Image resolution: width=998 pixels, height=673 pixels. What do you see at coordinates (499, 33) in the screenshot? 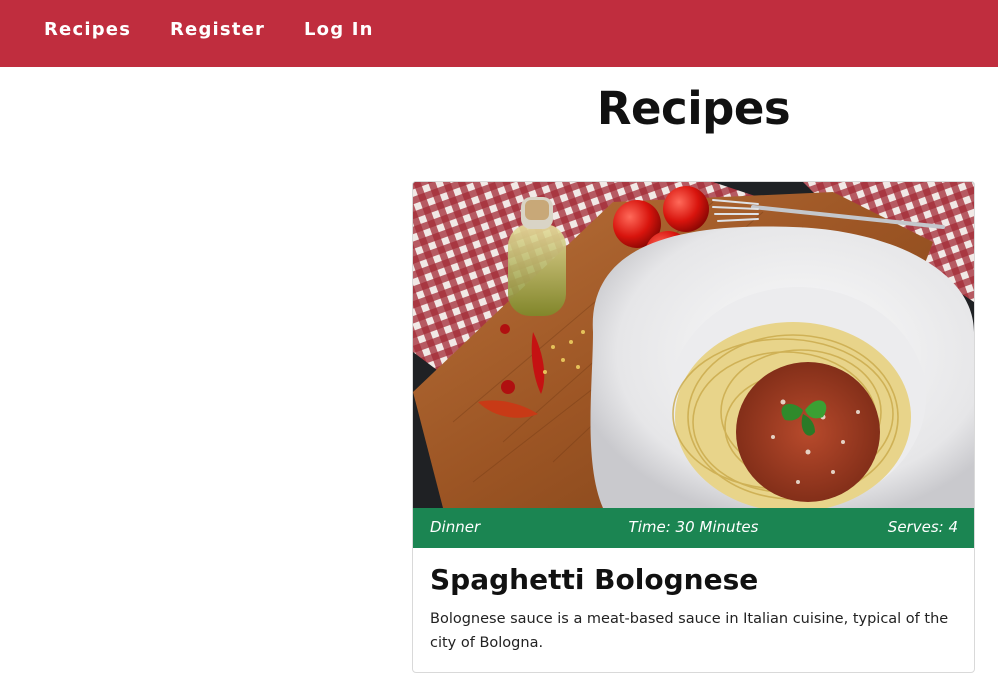
I see `top-navbar: Recipes Register Log In` at bounding box center [499, 33].